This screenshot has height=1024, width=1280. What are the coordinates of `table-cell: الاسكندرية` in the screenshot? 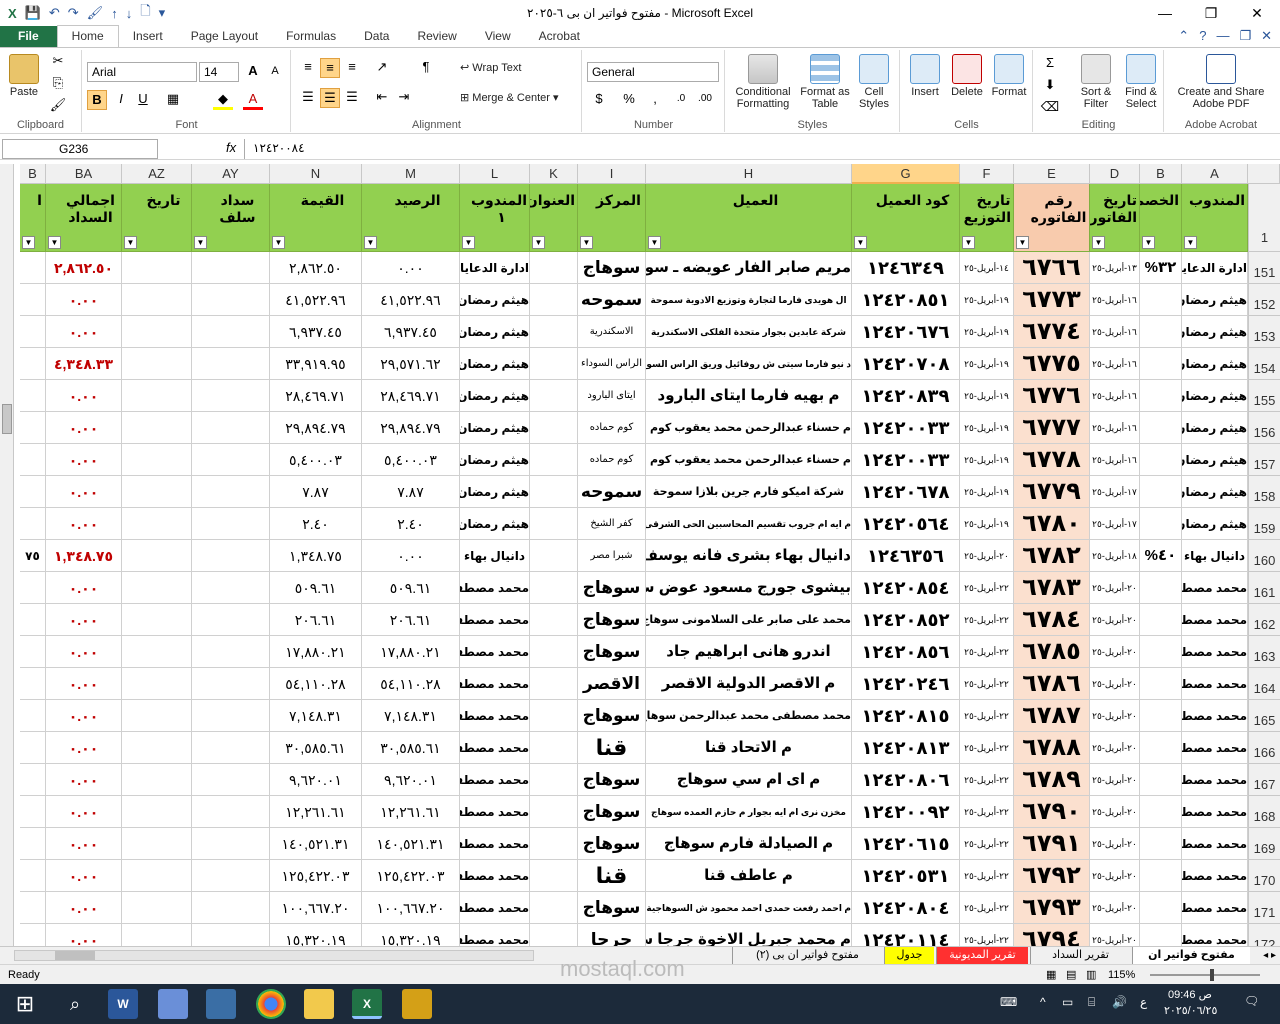 It's located at (612, 332).